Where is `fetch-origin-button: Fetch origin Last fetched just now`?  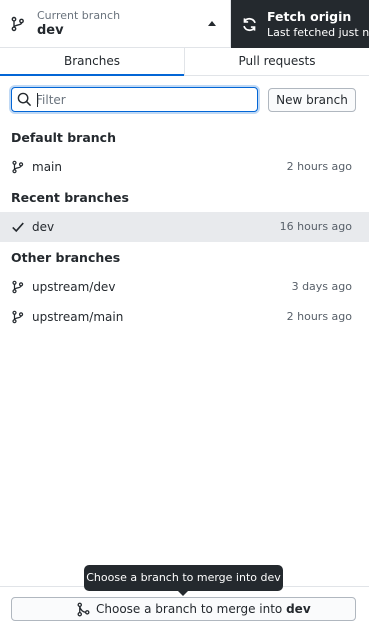 fetch-origin-button: Fetch origin Last fetched just now is located at coordinates (300, 24).